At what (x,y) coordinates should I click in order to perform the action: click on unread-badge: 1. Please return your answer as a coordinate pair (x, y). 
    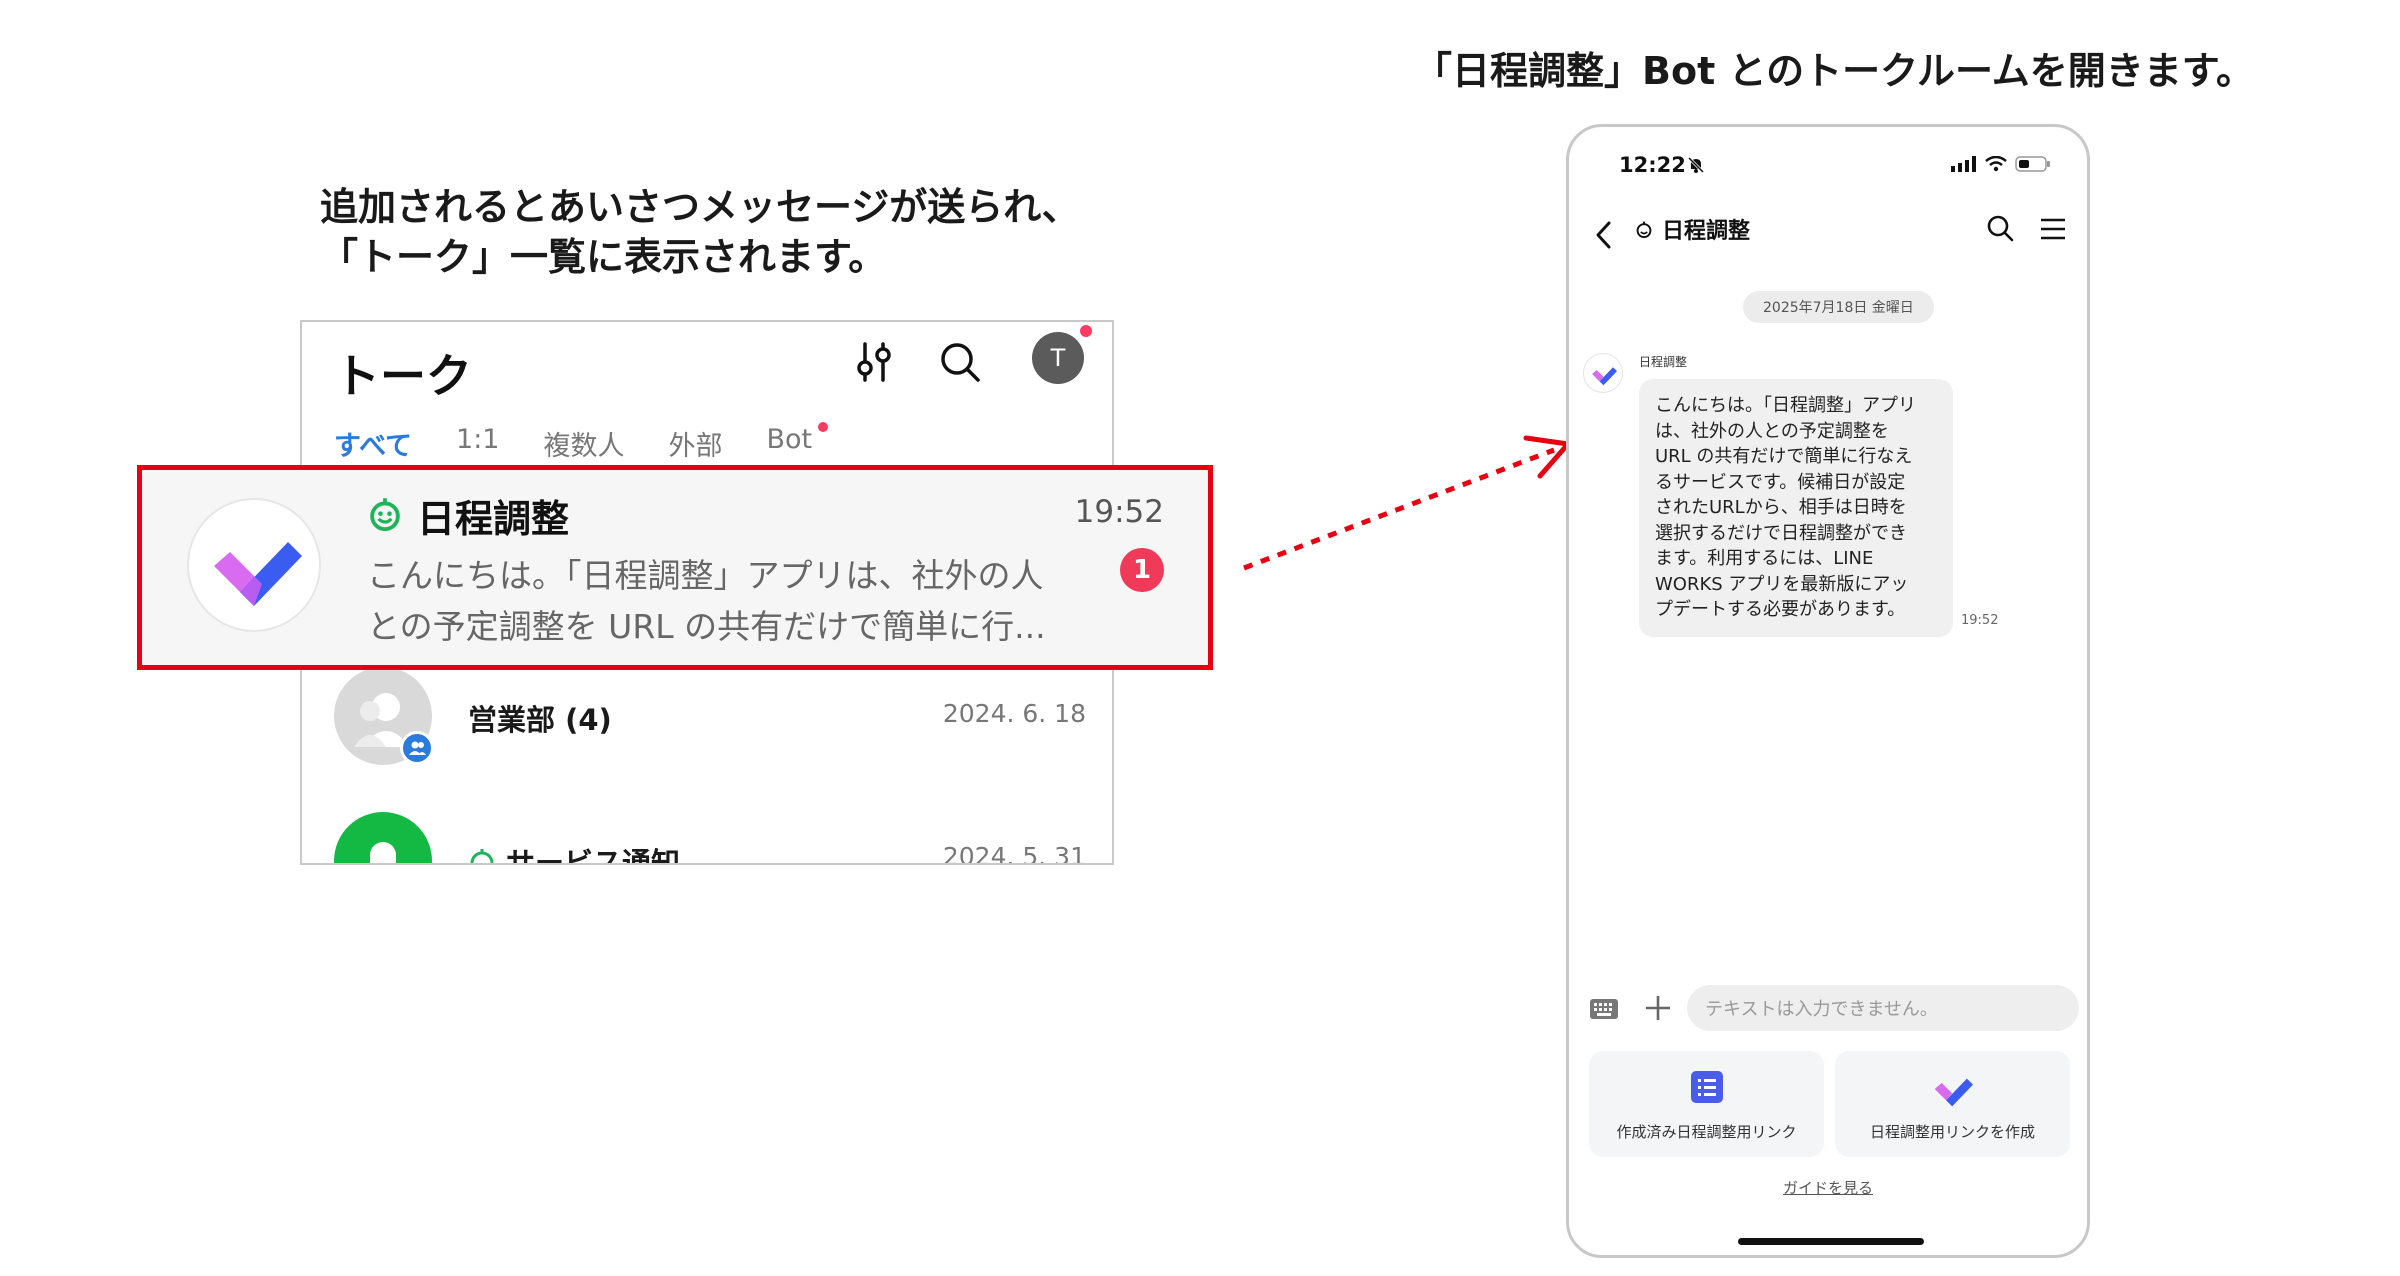
    Looking at the image, I should click on (1142, 570).